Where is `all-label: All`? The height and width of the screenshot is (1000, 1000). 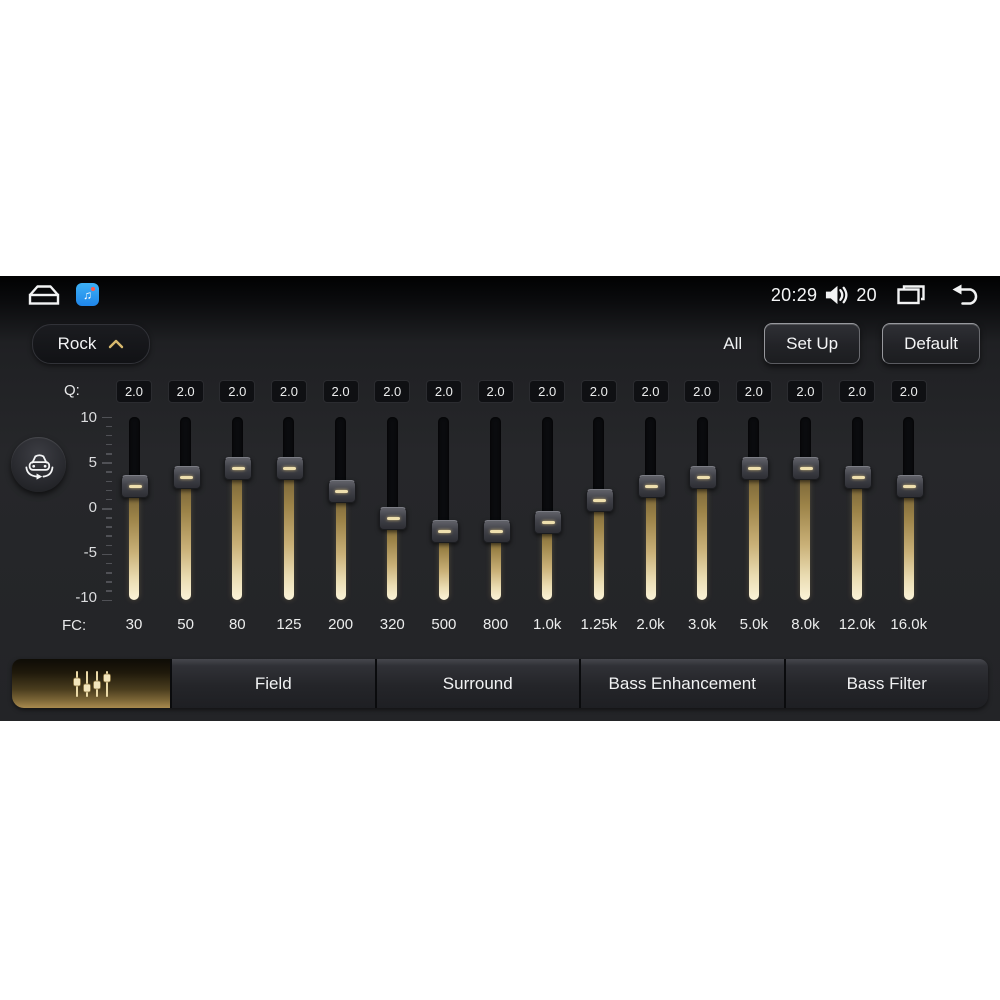
all-label: All is located at coordinates (732, 344).